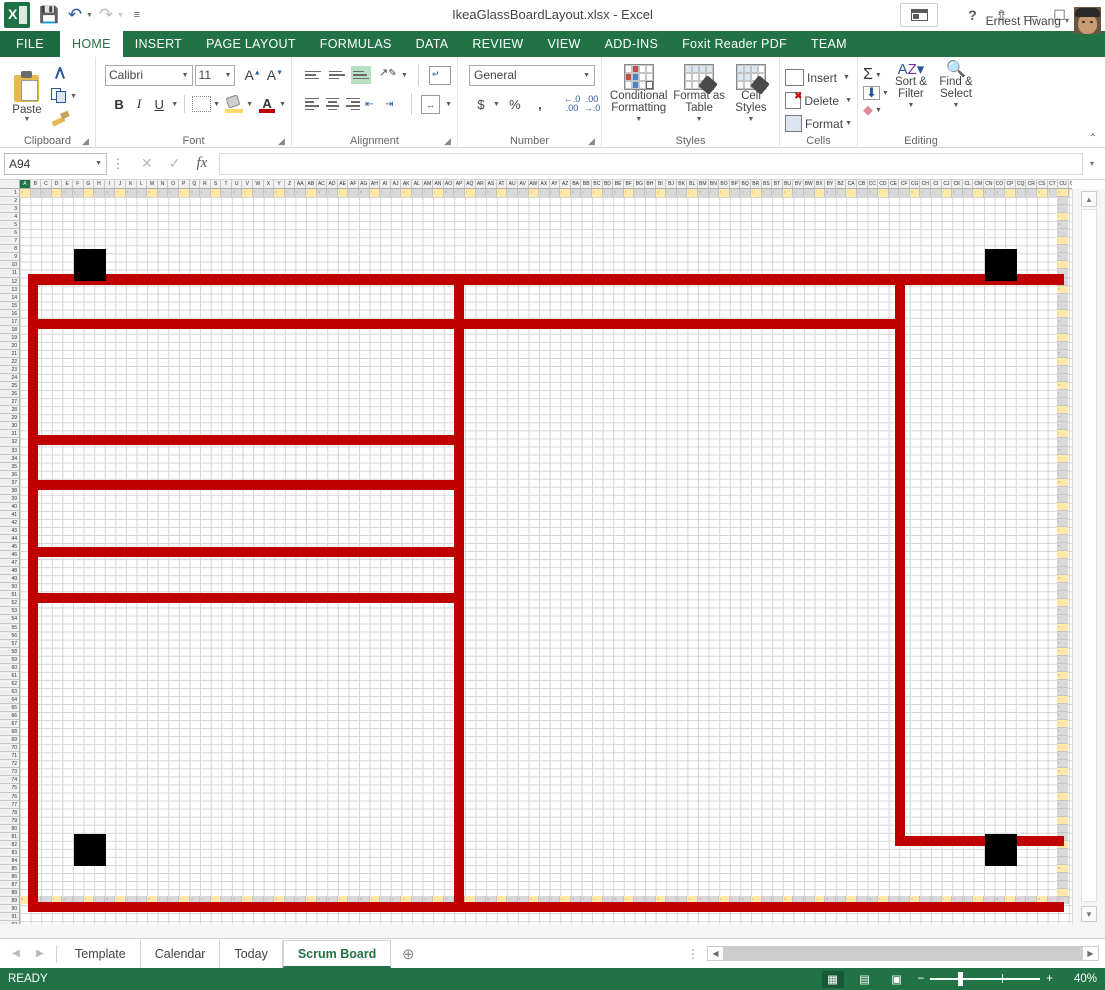 Image resolution: width=1105 pixels, height=990 pixels. Describe the element at coordinates (322, 184) in the screenshot. I see `column-header-ac: AC` at that location.